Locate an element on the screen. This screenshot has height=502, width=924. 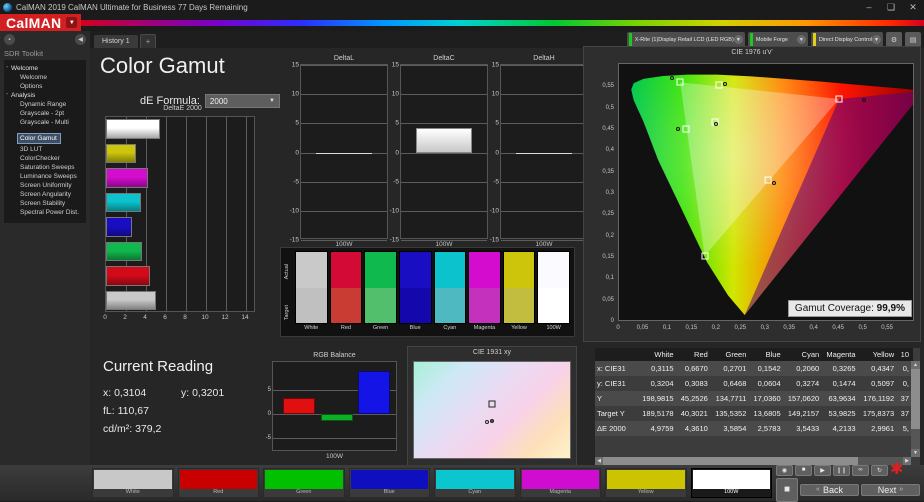
sidebar-item-dynamic-range: Dynamic Range is located at coordinates (45, 104).